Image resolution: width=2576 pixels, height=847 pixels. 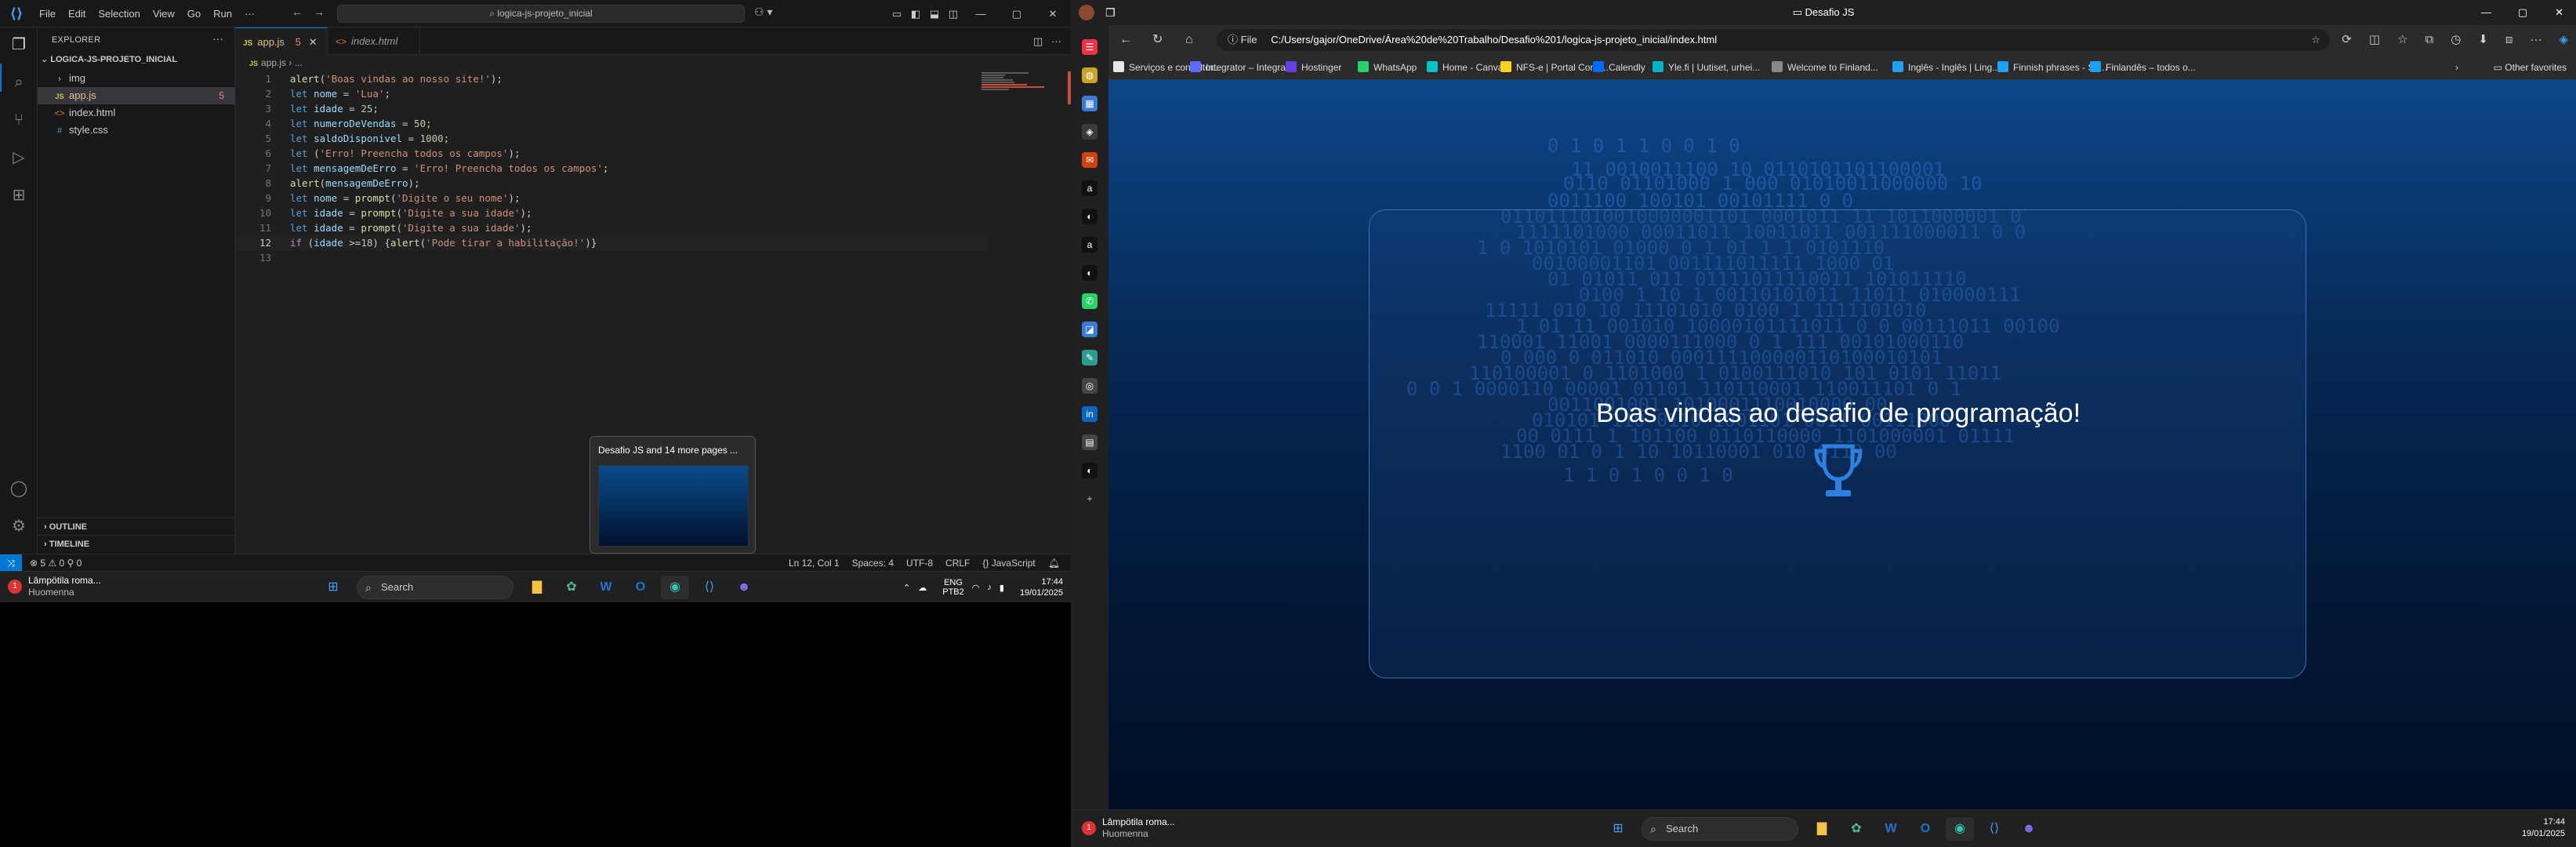 What do you see at coordinates (56, 563) in the screenshot?
I see `problems-status: ⊗ 5 ⚠ 0 ⚲ 0` at bounding box center [56, 563].